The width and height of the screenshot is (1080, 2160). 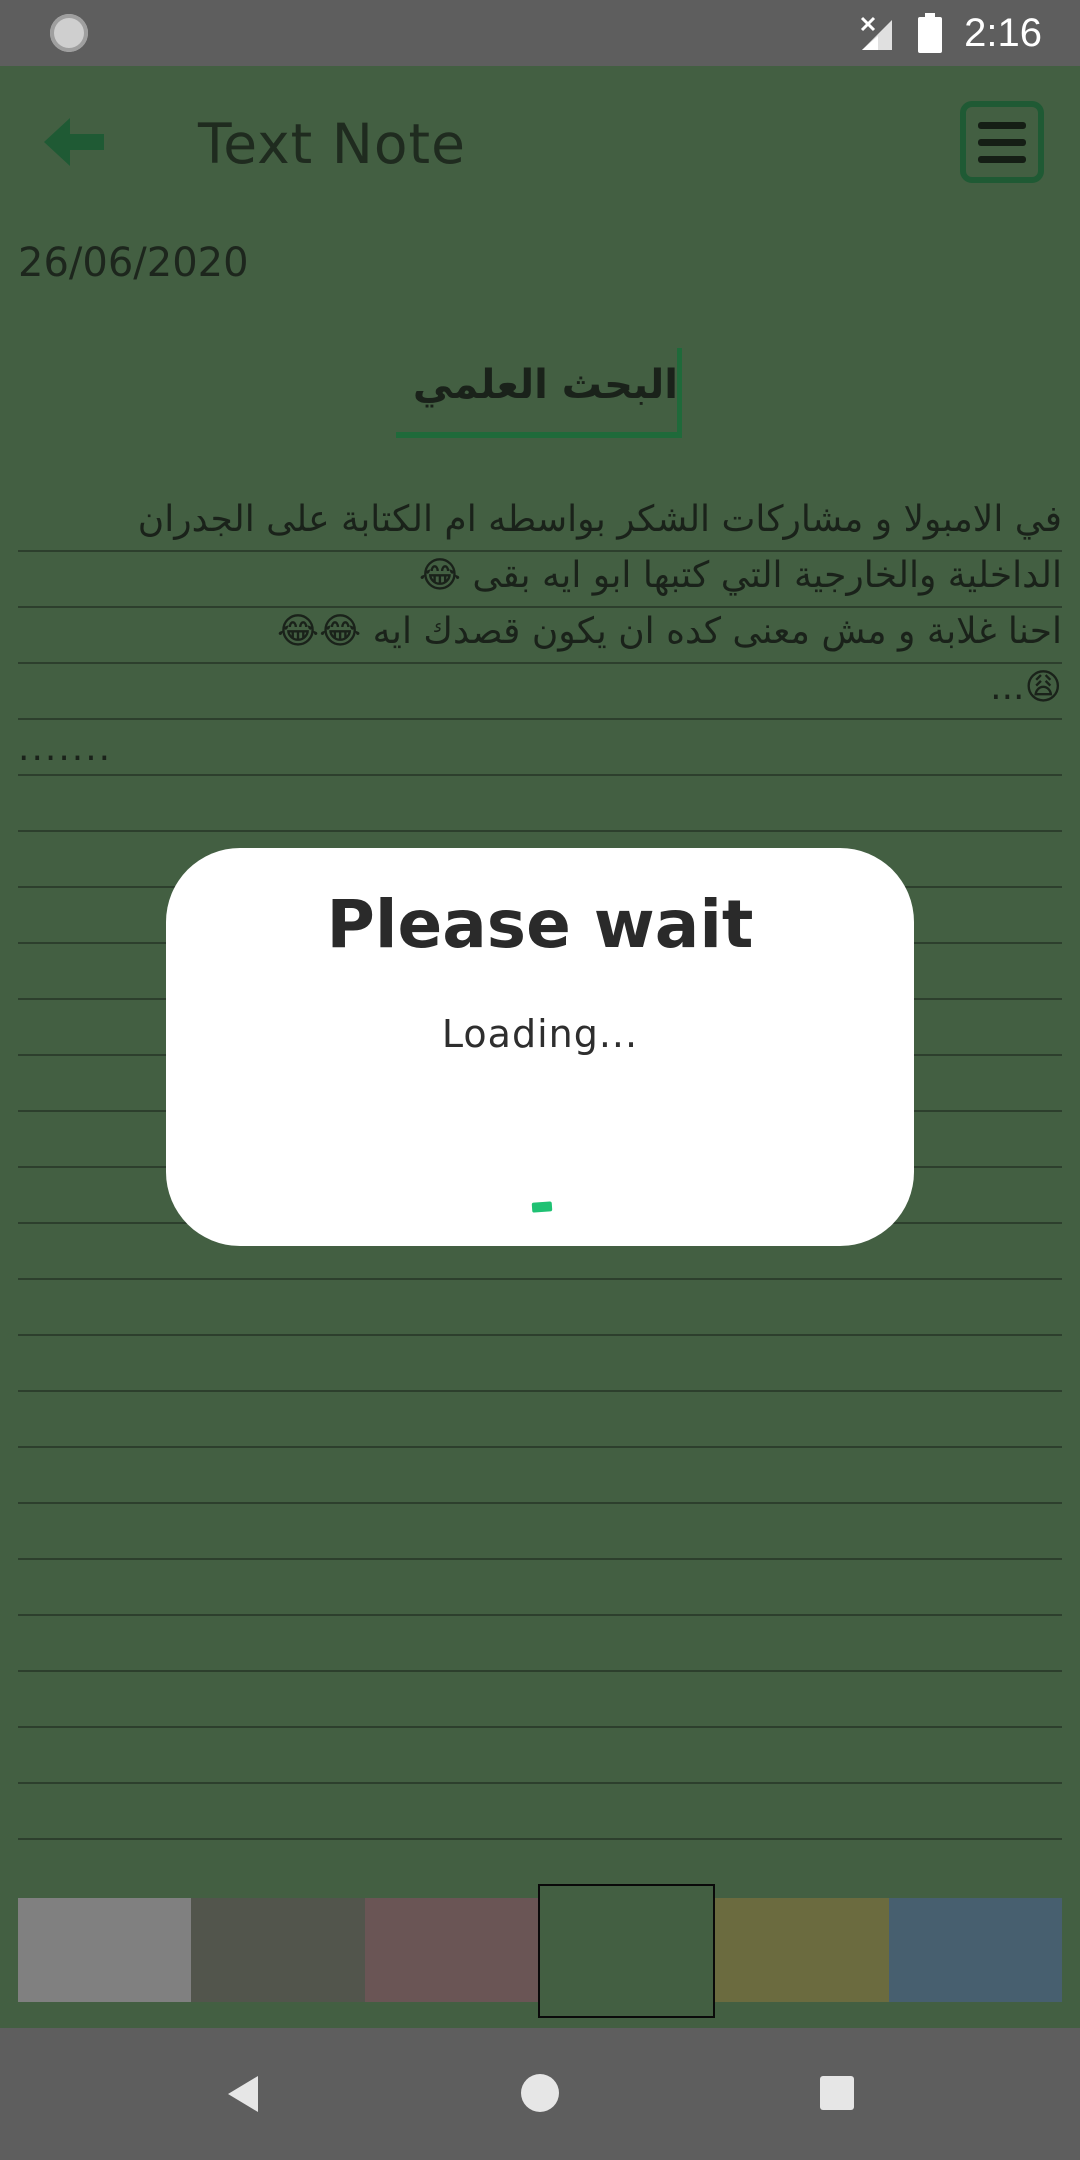 I want to click on sync-icon, so click(x=69, y=33).